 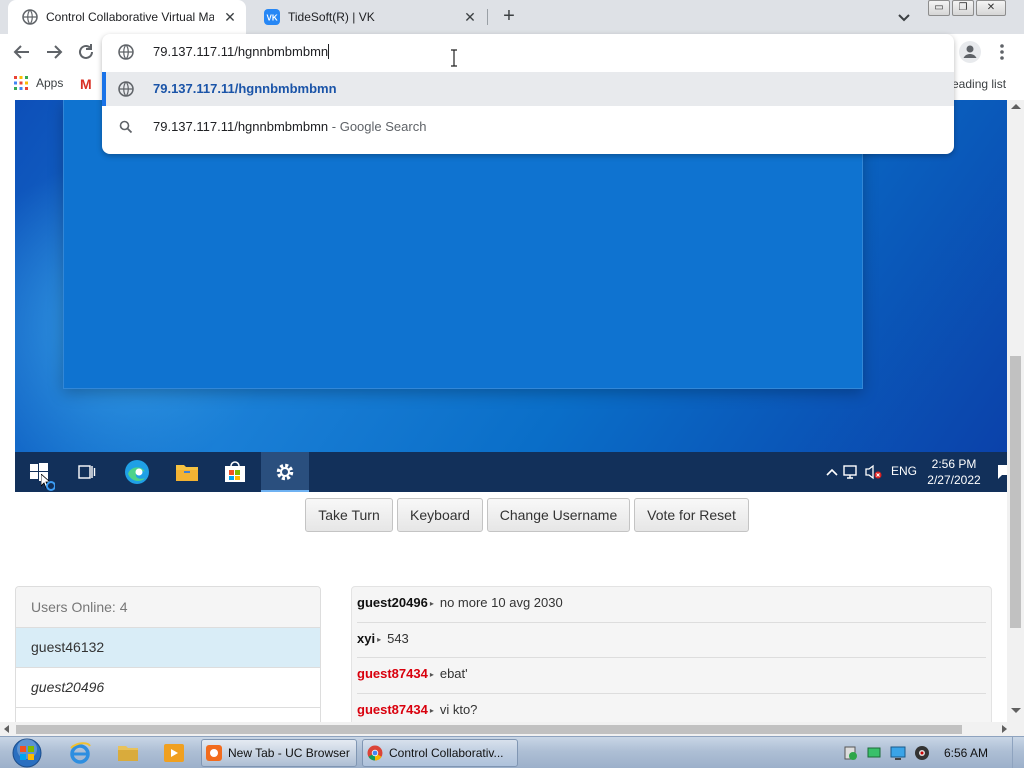 I want to click on apps-grid-icon, so click(x=21, y=83).